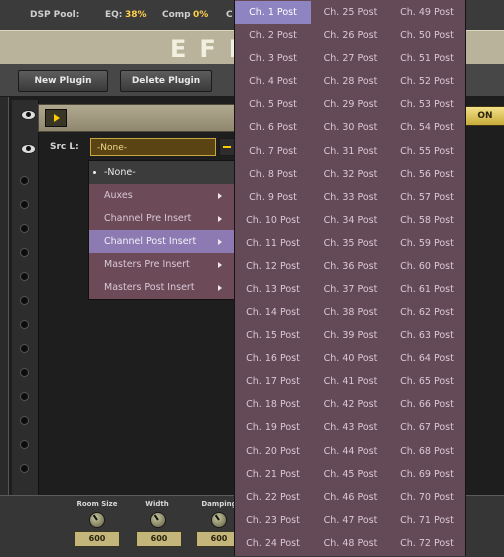  Describe the element at coordinates (350, 520) in the screenshot. I see `submenu-item-channel-post: Ch. 47 Post` at that location.